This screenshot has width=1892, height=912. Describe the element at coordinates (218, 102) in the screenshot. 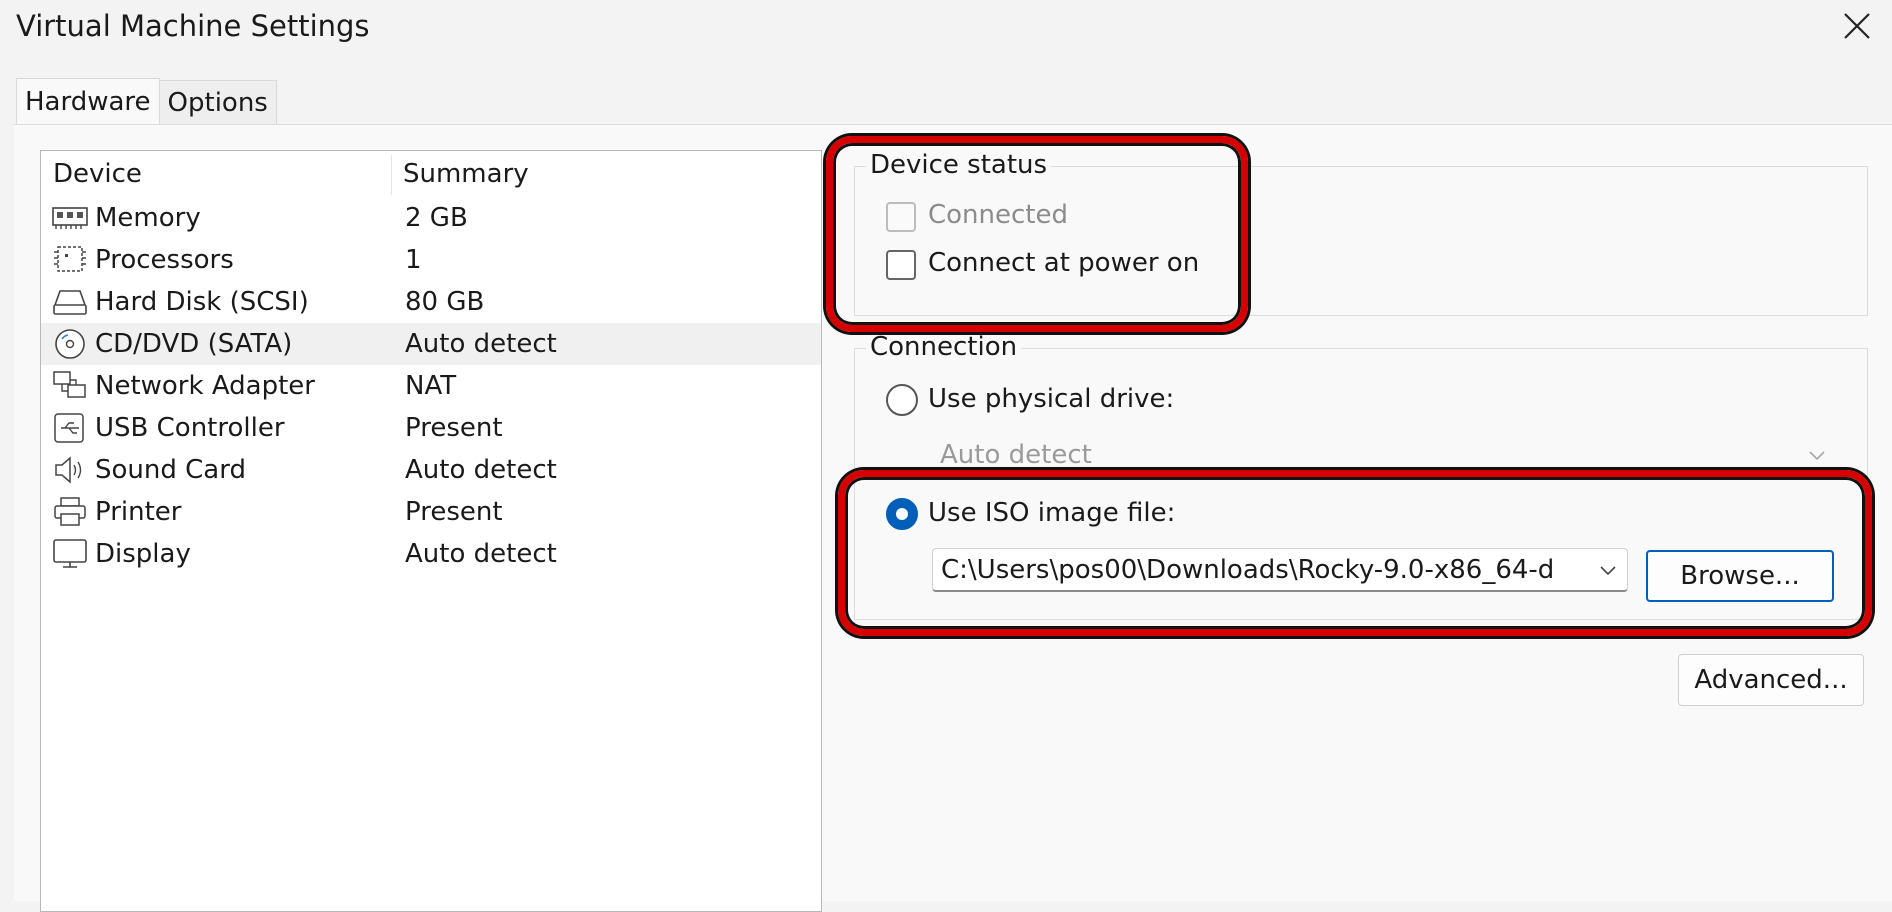

I see `tab-options: Options` at that location.